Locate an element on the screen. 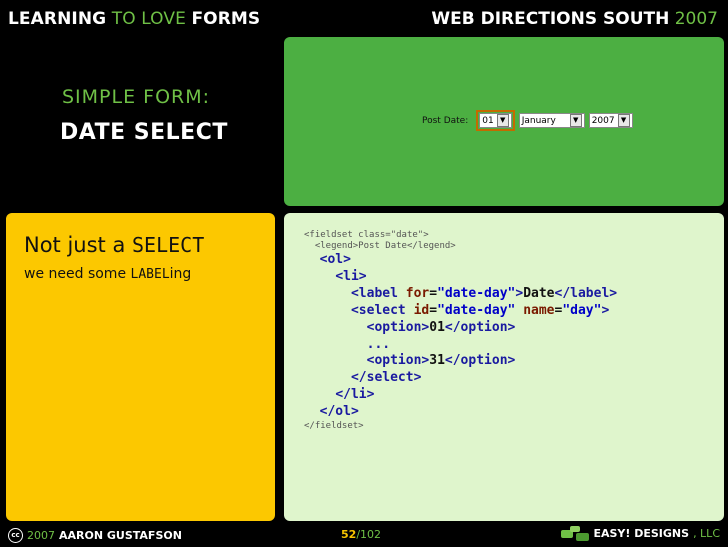 The height and width of the screenshot is (547, 728). heading-select-code: SELECT is located at coordinates (168, 245).